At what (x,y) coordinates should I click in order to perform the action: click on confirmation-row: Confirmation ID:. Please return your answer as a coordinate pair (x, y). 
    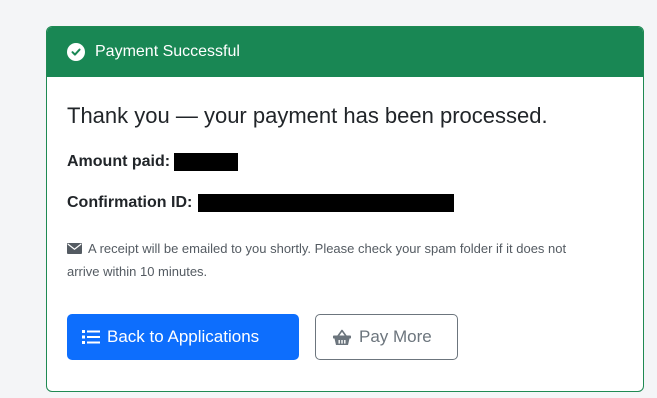
    Looking at the image, I should click on (345, 203).